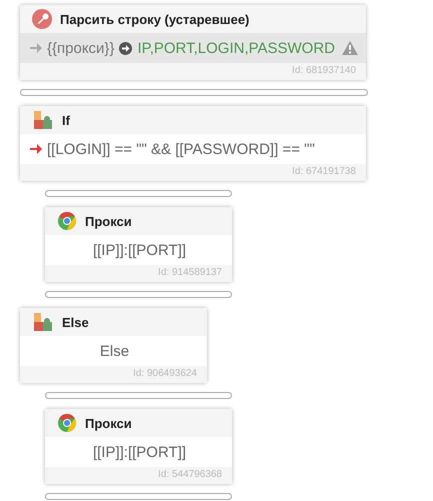 This screenshot has width=433, height=501. I want to click on block-id: Id: 544796368, so click(190, 474).